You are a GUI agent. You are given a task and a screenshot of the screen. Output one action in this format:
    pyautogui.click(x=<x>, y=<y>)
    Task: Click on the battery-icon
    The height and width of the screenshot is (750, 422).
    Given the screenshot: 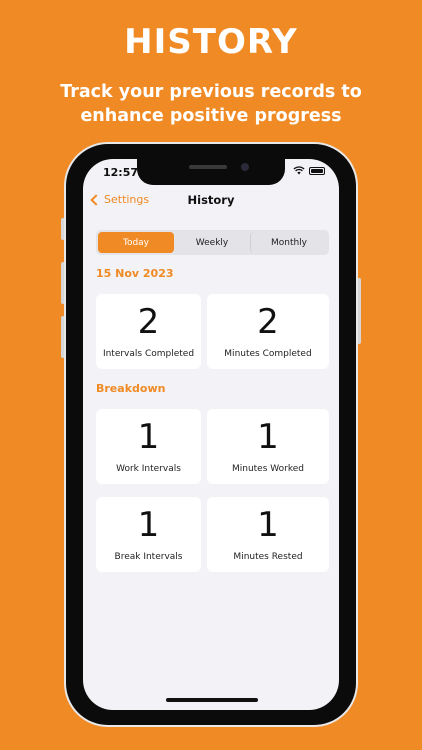 What is the action you would take?
    pyautogui.click(x=317, y=170)
    